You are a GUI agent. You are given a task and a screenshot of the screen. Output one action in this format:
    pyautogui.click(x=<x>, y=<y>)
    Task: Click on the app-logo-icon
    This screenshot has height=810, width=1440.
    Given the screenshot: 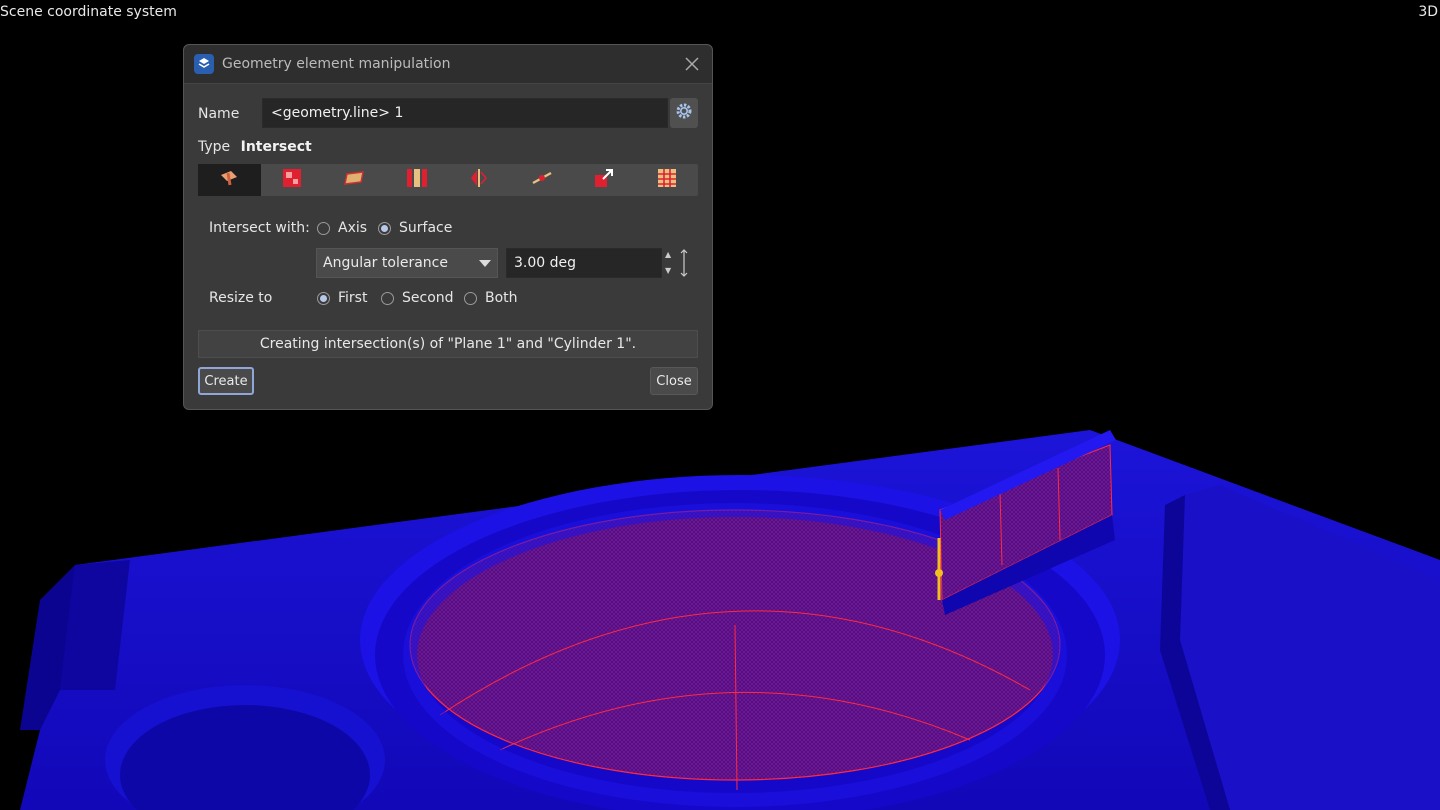 What is the action you would take?
    pyautogui.click(x=204, y=64)
    